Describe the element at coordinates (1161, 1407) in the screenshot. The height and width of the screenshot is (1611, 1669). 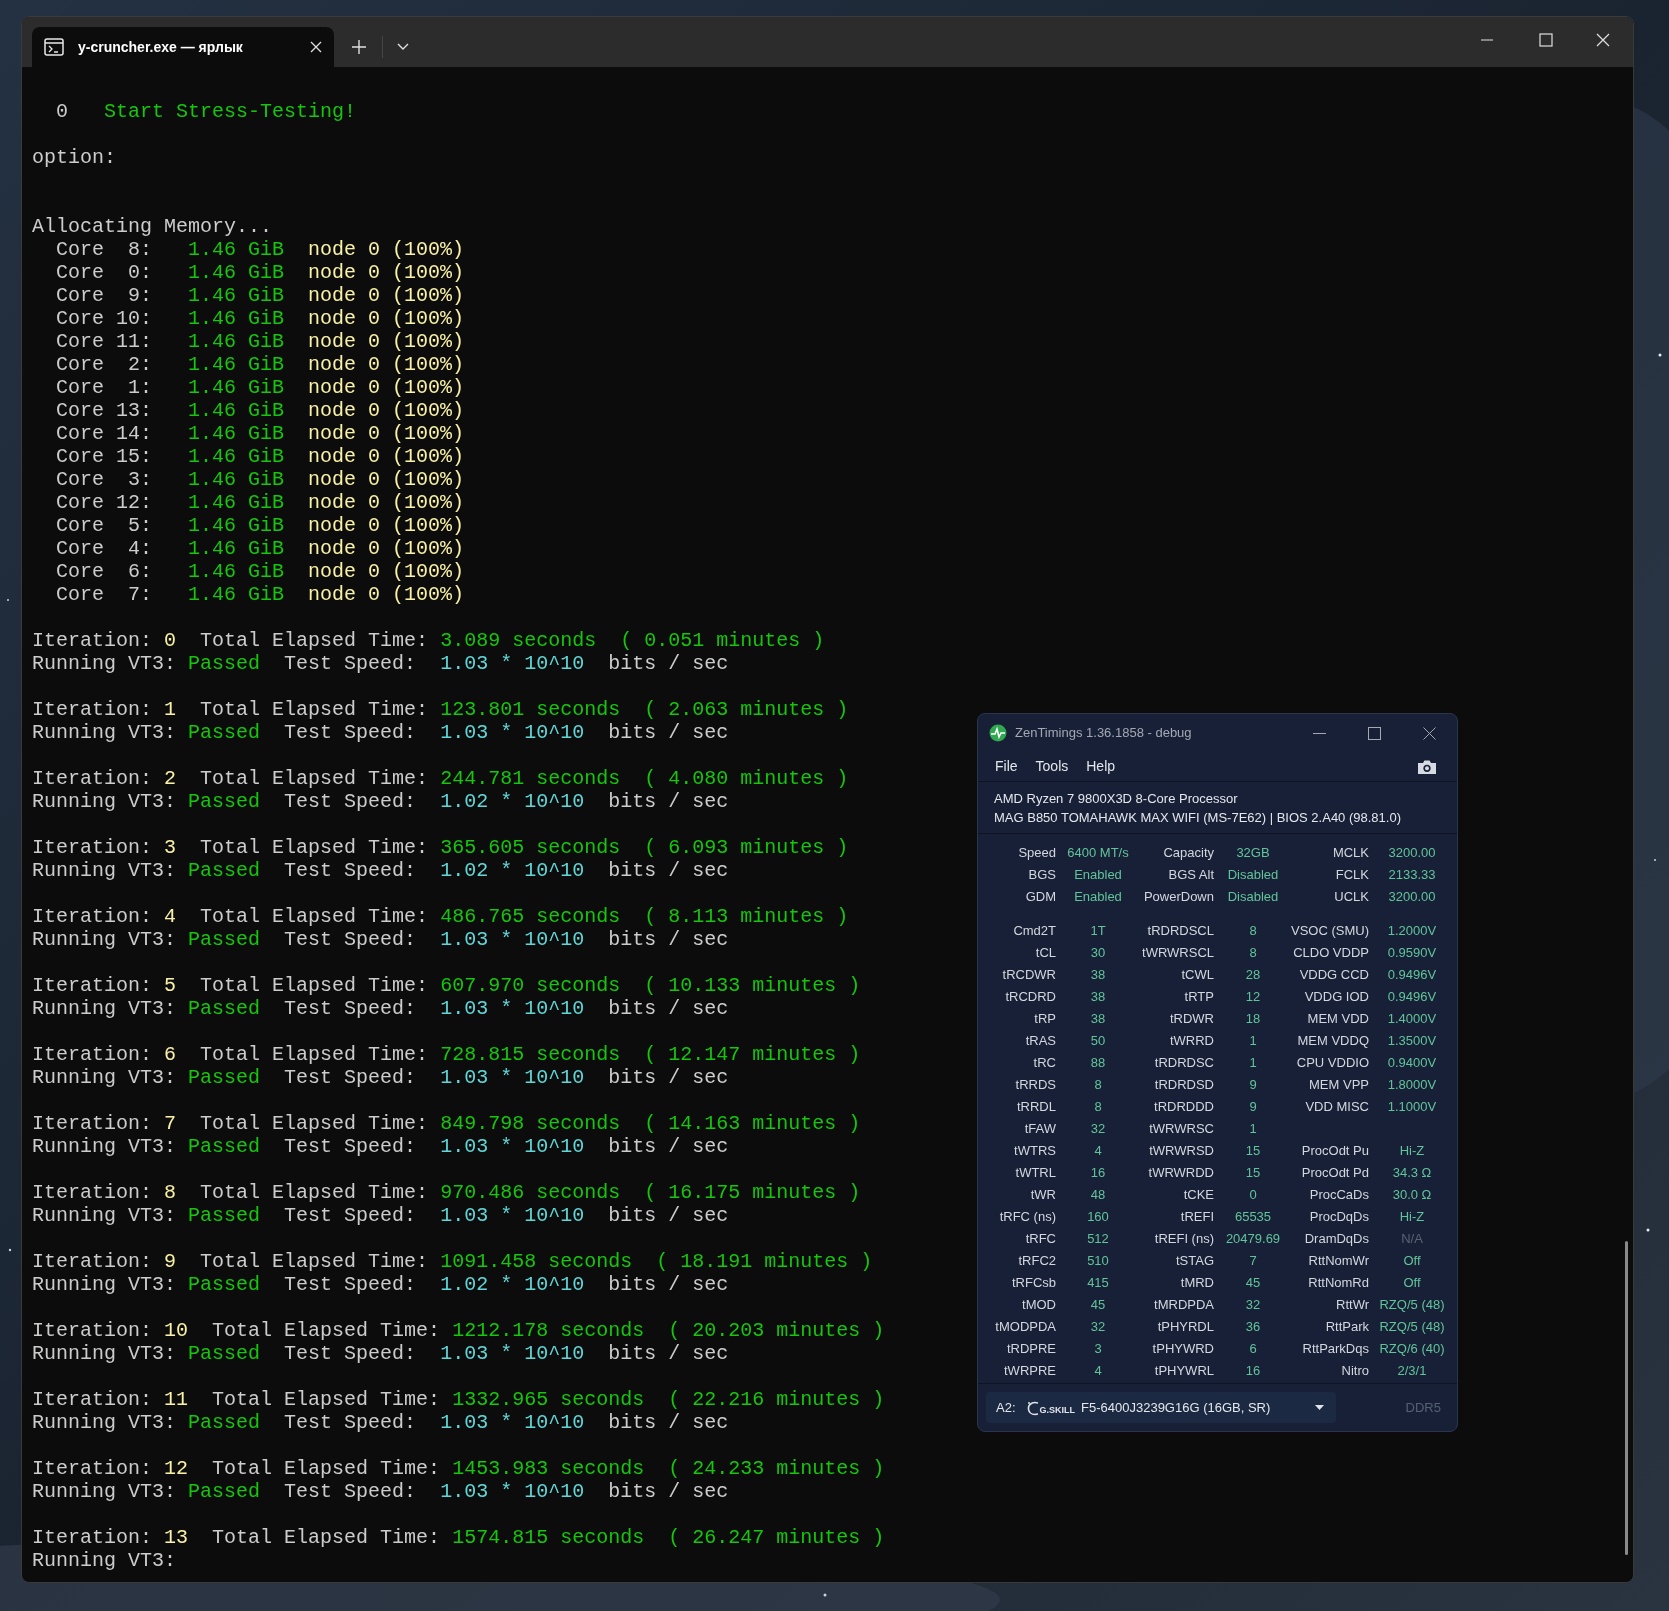
I see `module-dropdown: A2: G.SKILL F5-6400J3239G16G (16GB, SR)` at that location.